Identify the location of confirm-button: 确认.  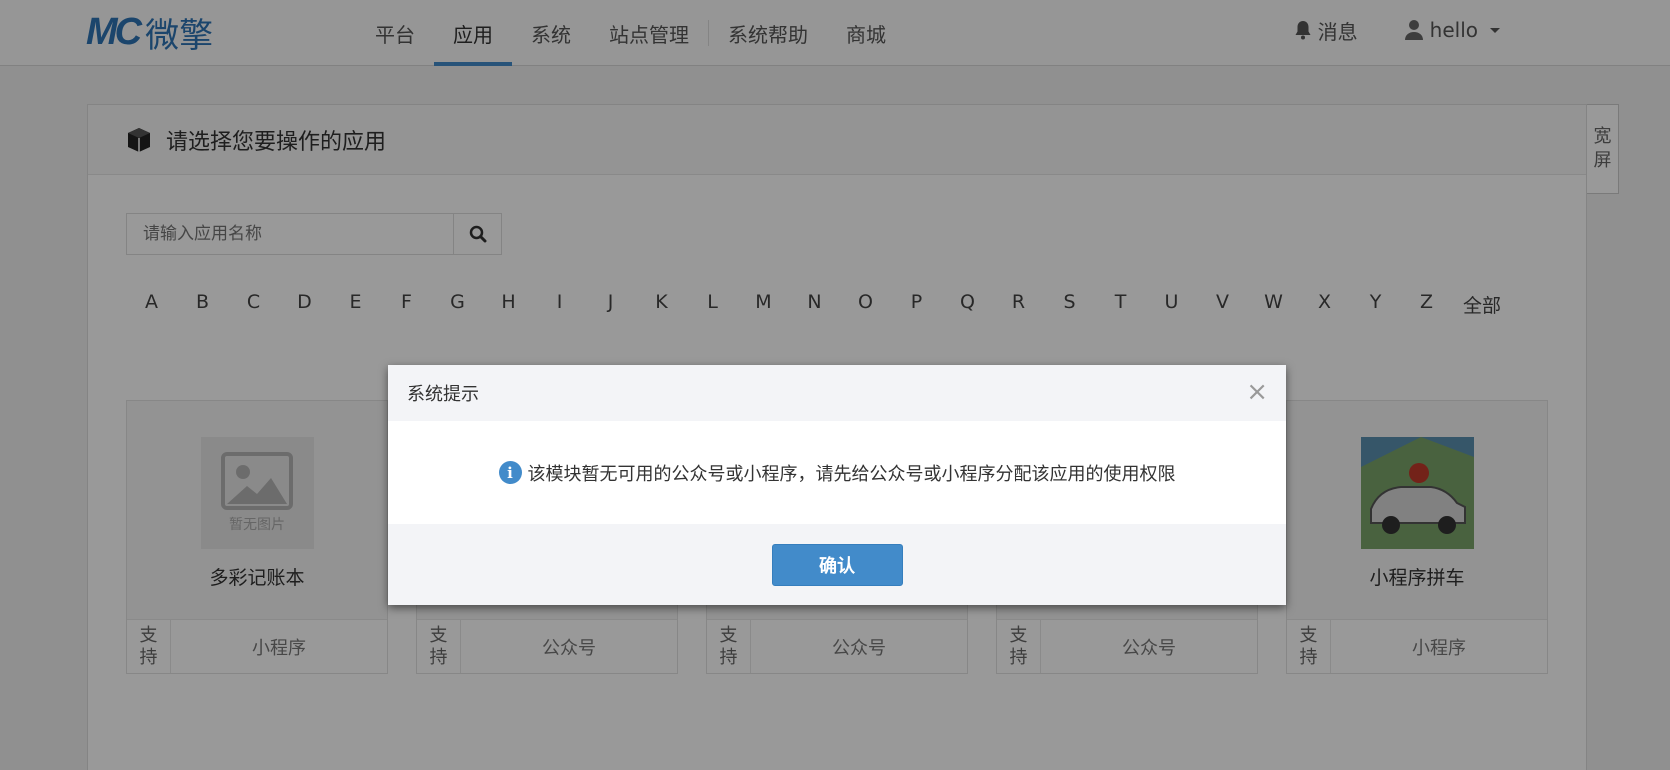
(837, 564).